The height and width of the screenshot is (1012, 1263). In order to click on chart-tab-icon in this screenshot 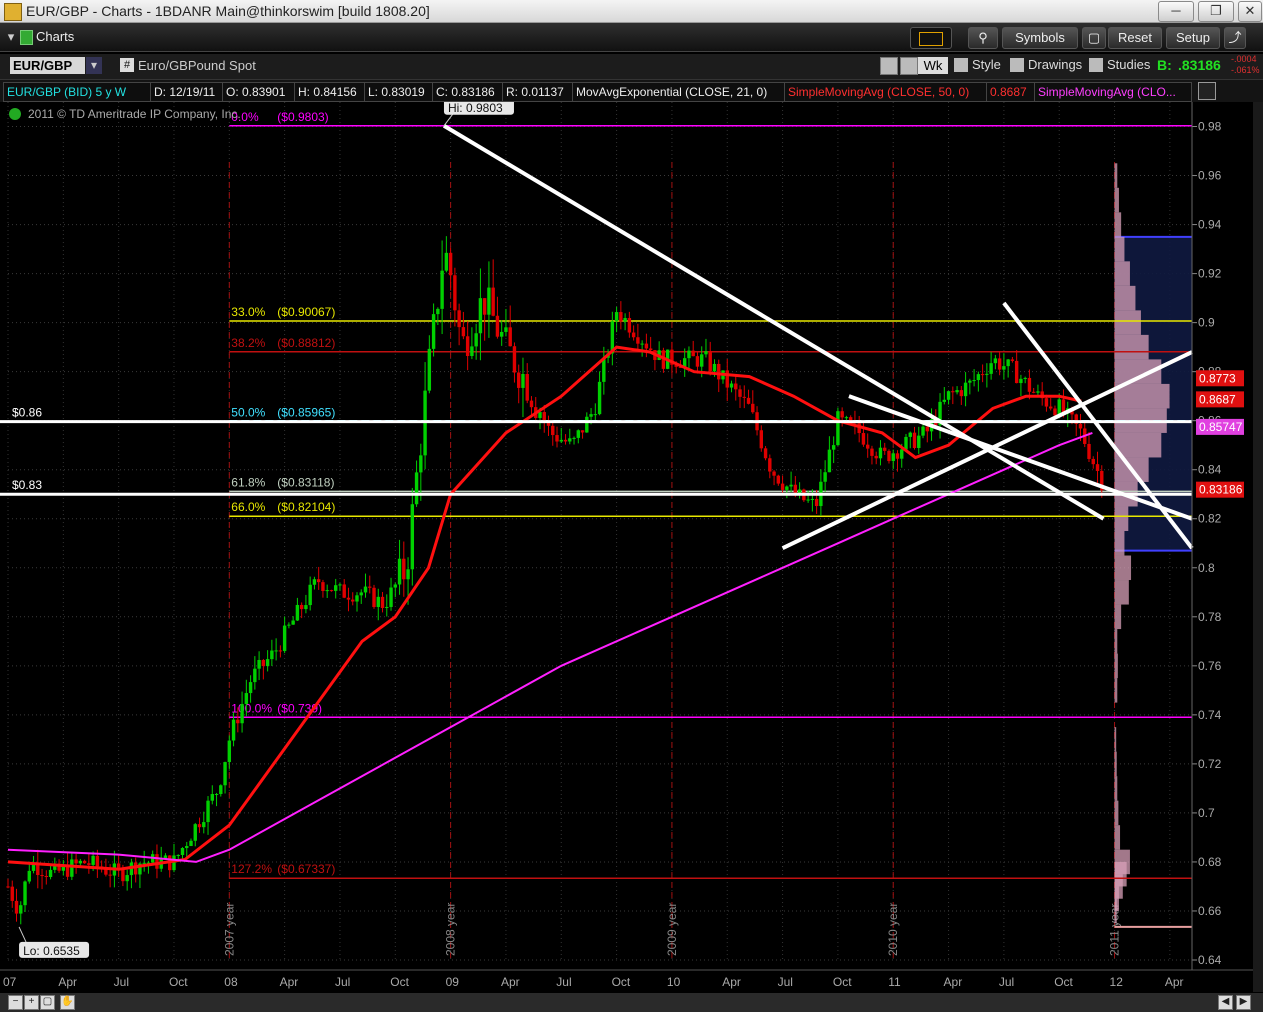, I will do `click(26, 37)`.